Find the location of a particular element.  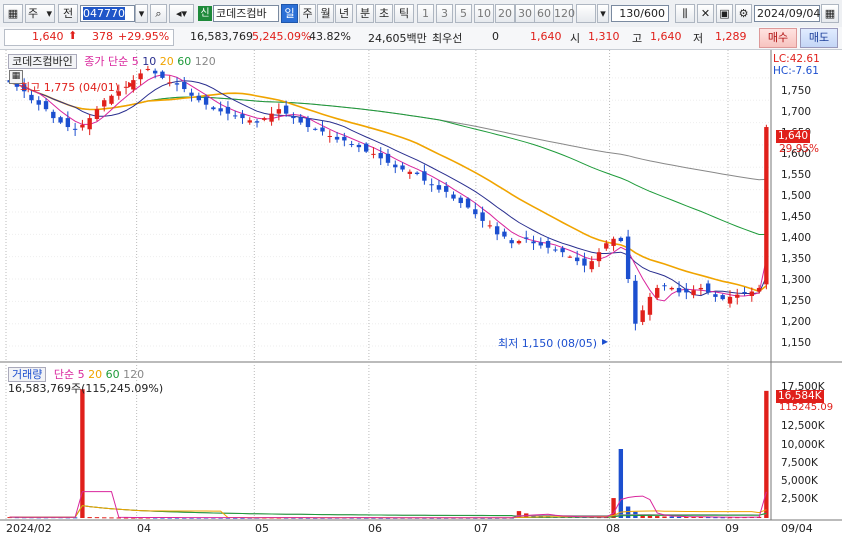

search-icon: ⌕ is located at coordinates (158, 13).